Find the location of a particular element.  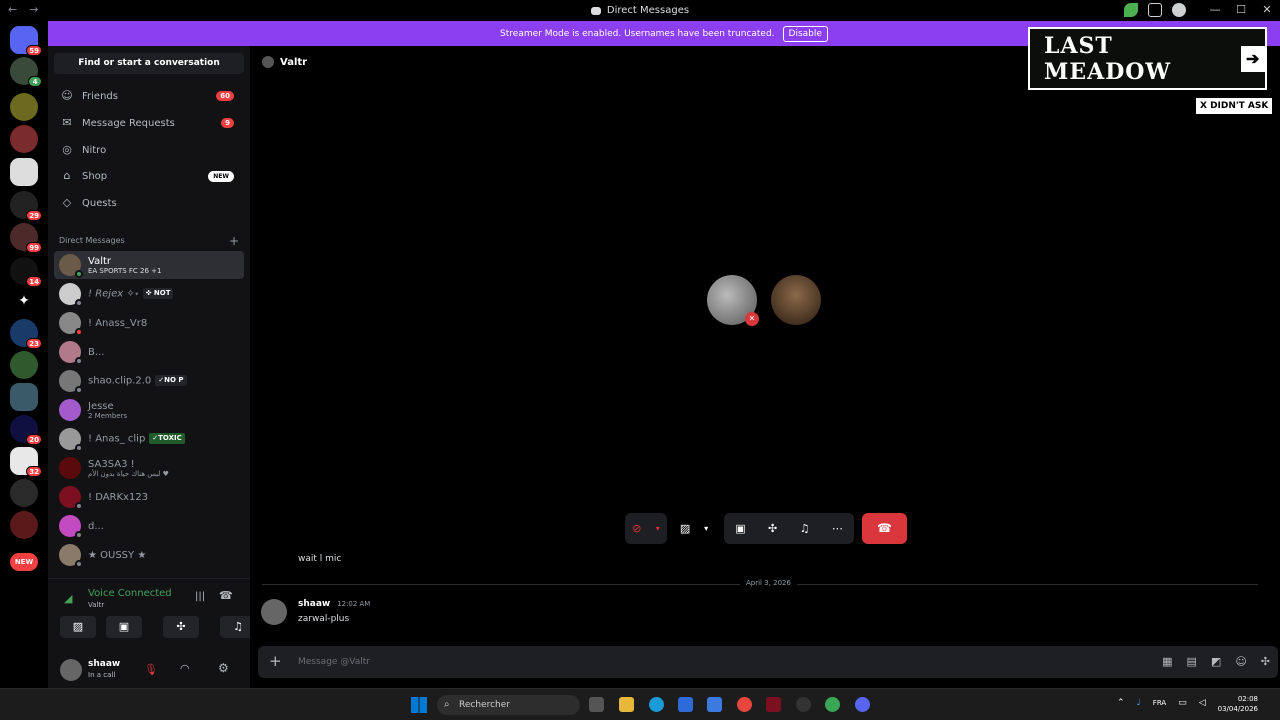

server-icon: 20 is located at coordinates (26, 430).